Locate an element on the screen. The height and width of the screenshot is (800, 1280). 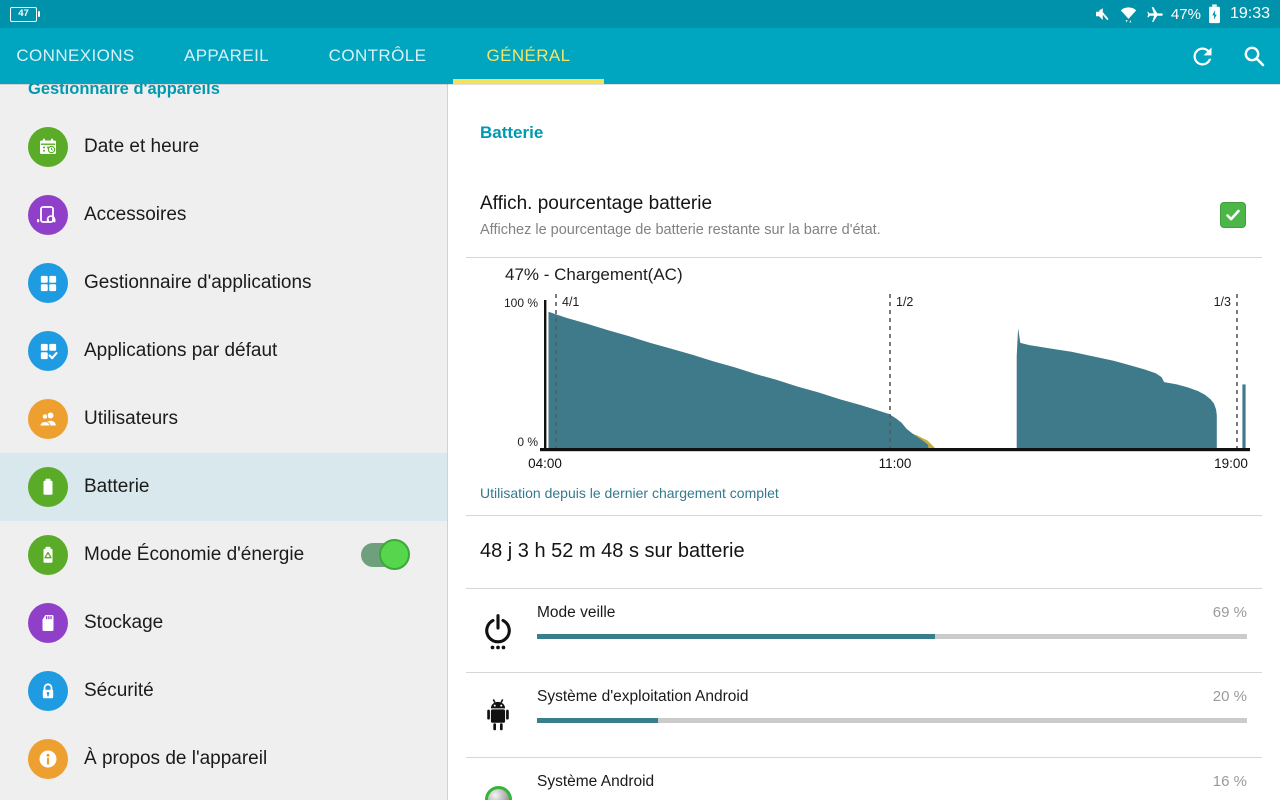
power-saving-toggle is located at coordinates (385, 554).